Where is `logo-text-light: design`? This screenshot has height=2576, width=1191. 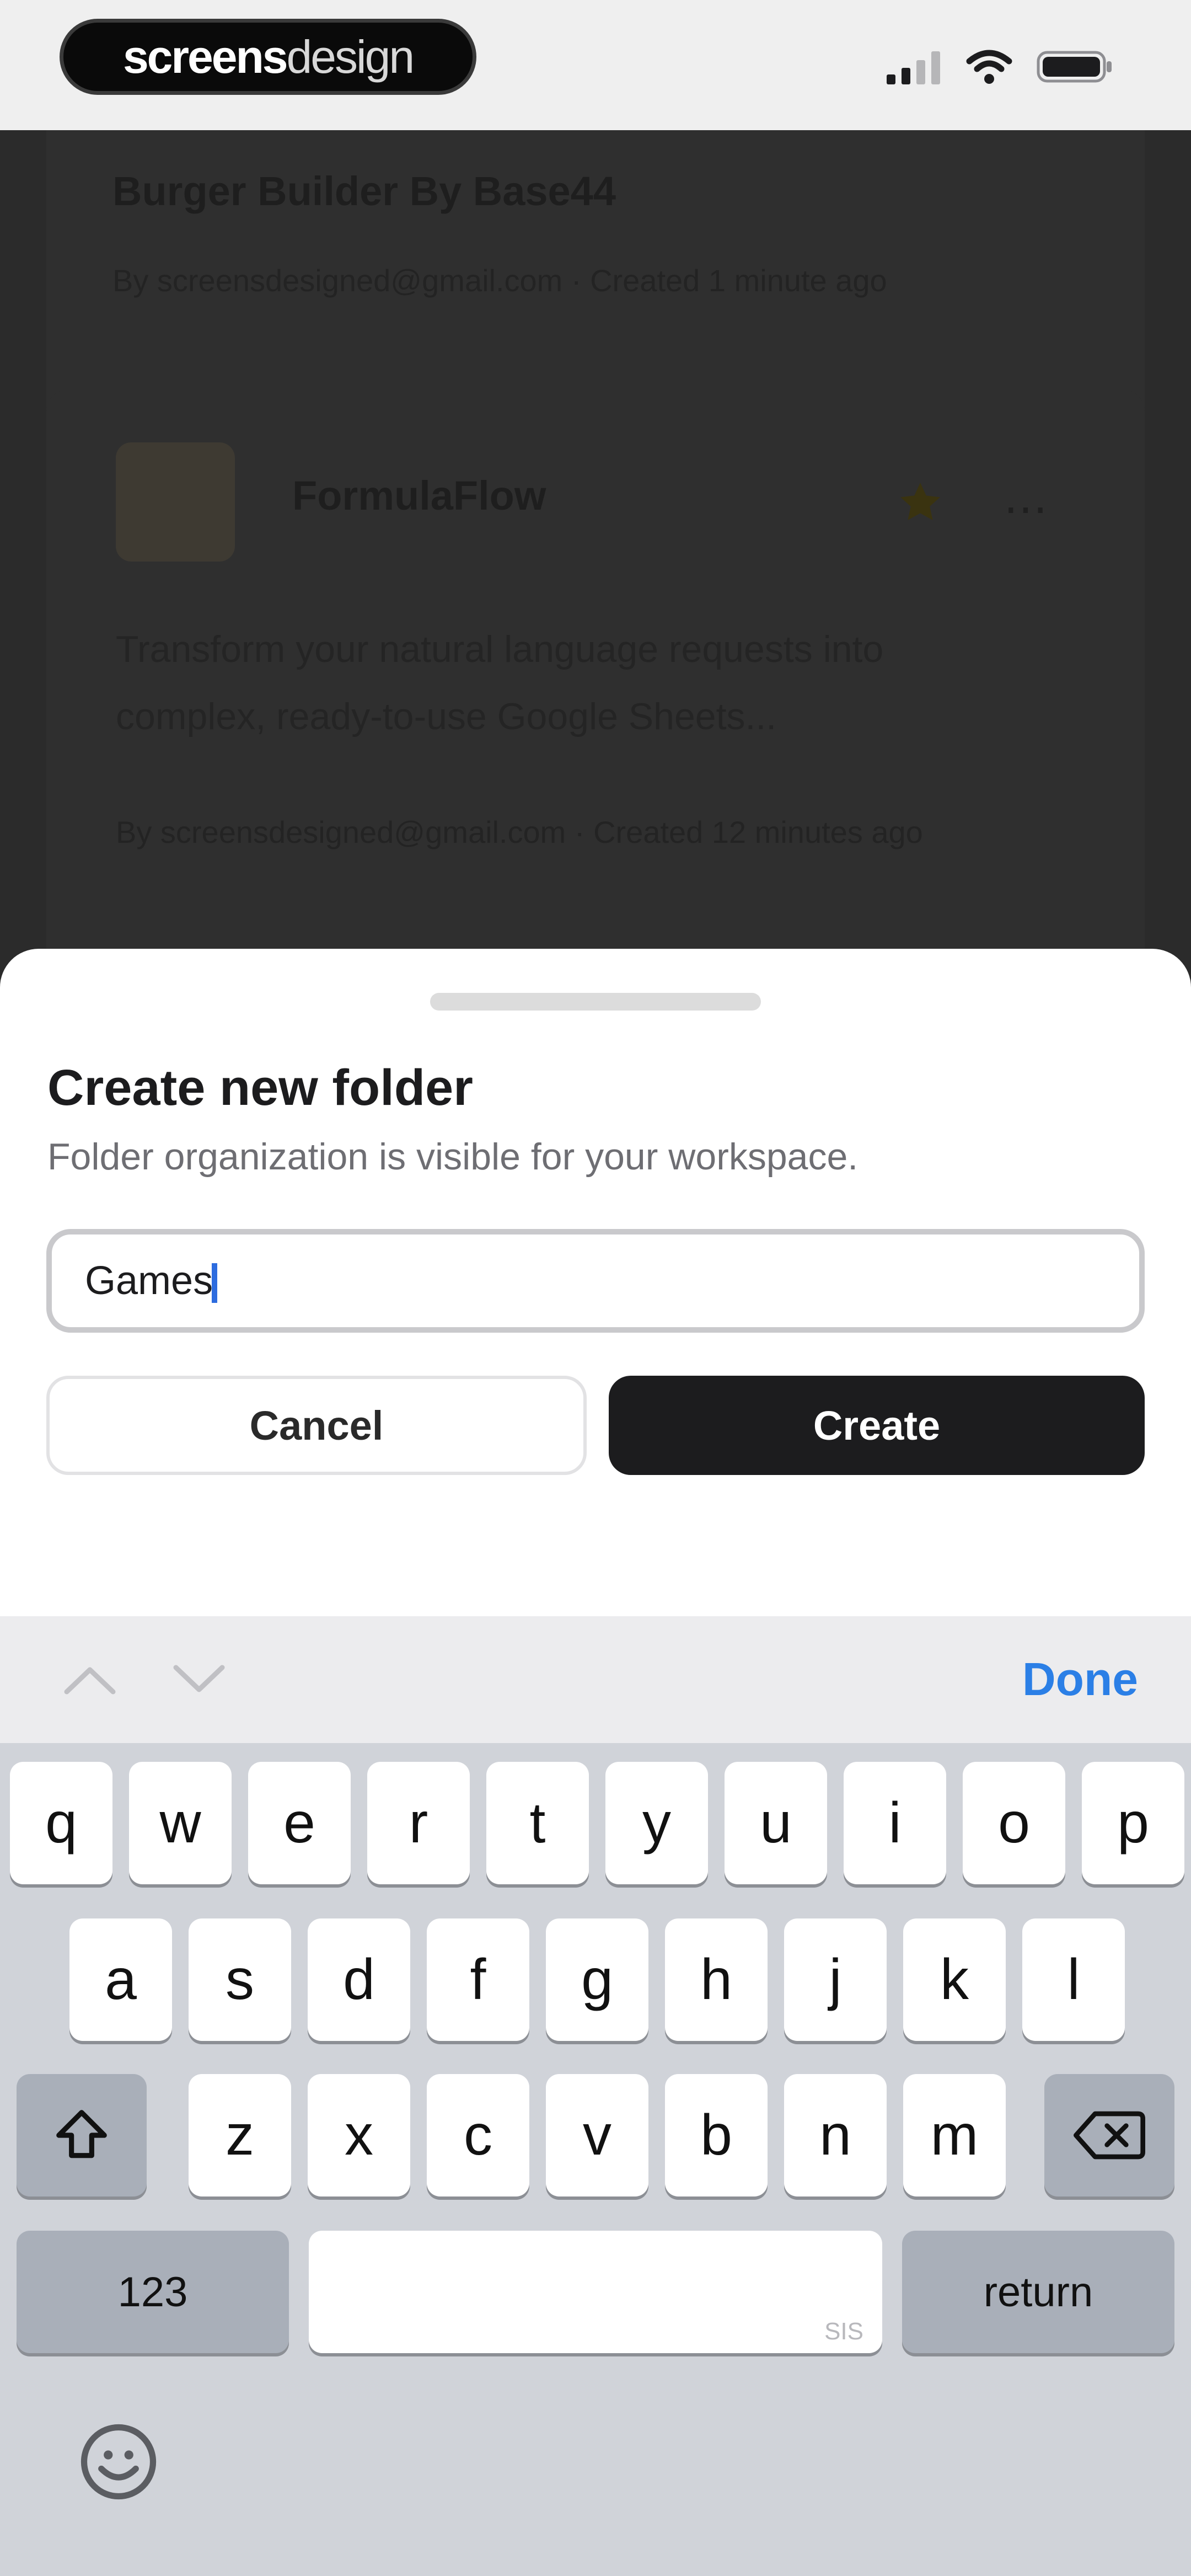
logo-text-light: design is located at coordinates (351, 56).